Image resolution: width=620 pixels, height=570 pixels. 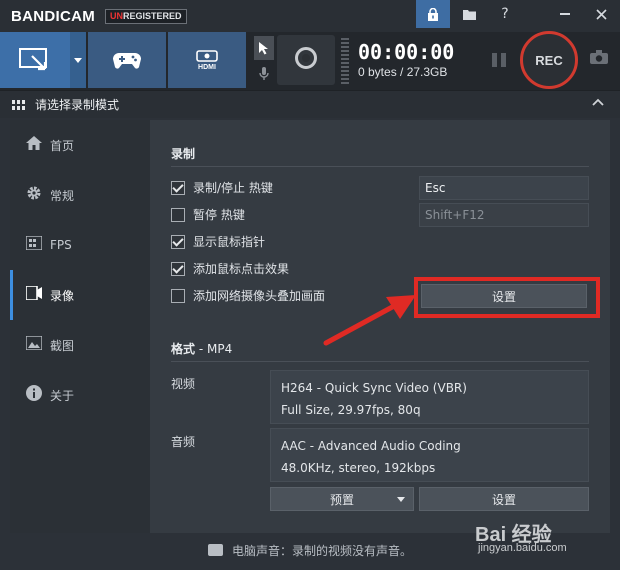 I want to click on lock-icon, so click(x=433, y=14).